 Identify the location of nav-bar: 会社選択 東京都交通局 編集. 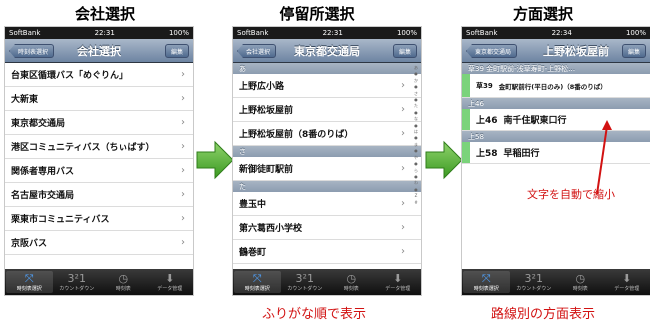
(327, 51).